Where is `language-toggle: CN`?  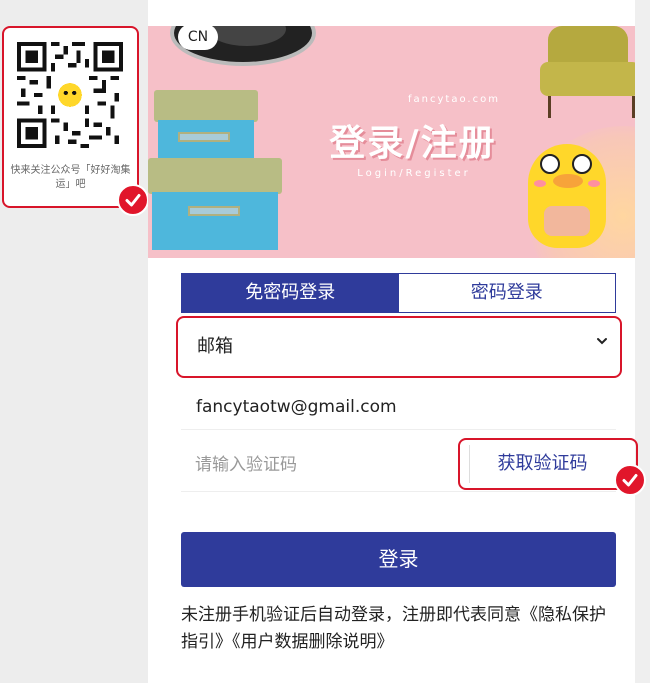 language-toggle: CN is located at coordinates (198, 38).